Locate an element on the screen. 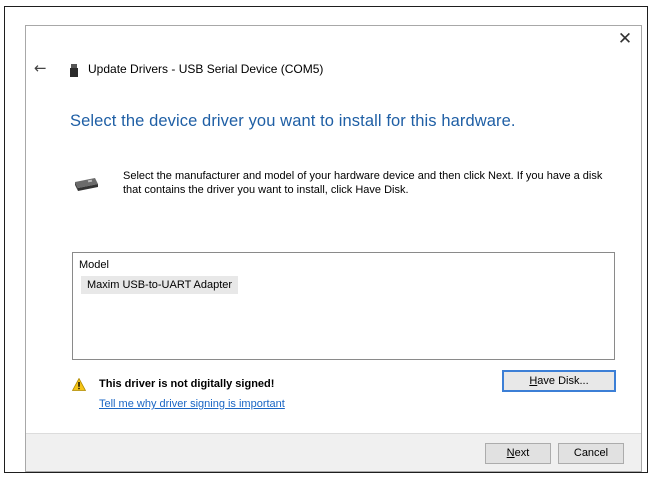  unsigned-driver-warning: This driver is not digitally signed! is located at coordinates (187, 384).